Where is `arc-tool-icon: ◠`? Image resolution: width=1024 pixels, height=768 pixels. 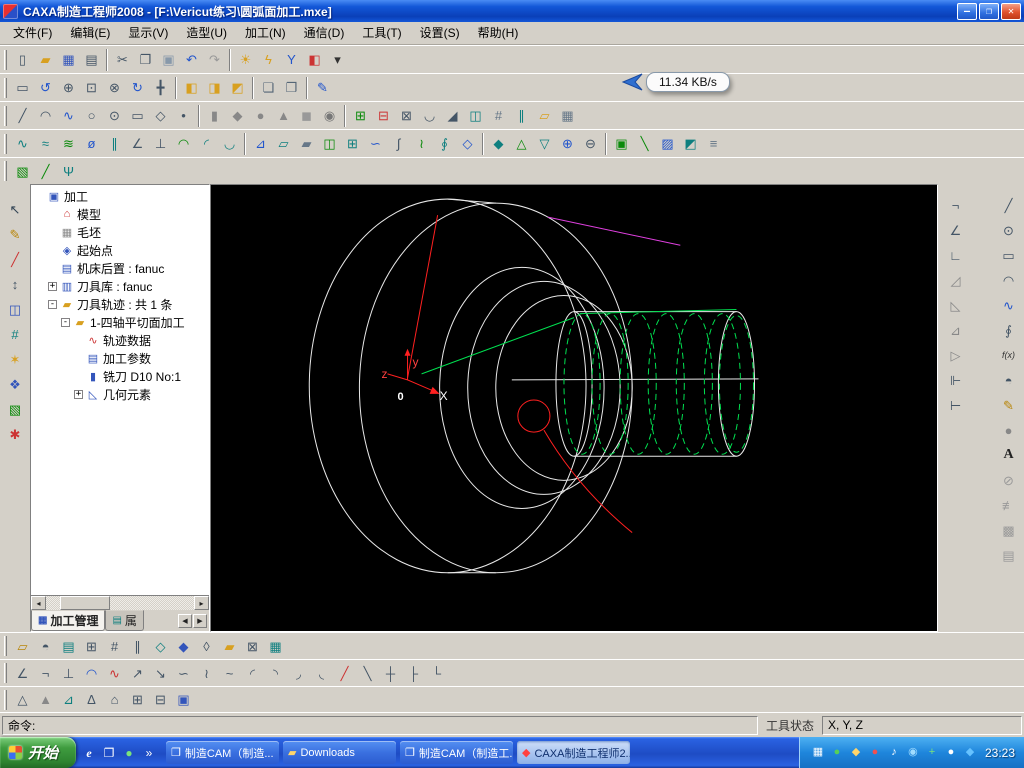 arc-tool-icon: ◠ is located at coordinates (1008, 280).